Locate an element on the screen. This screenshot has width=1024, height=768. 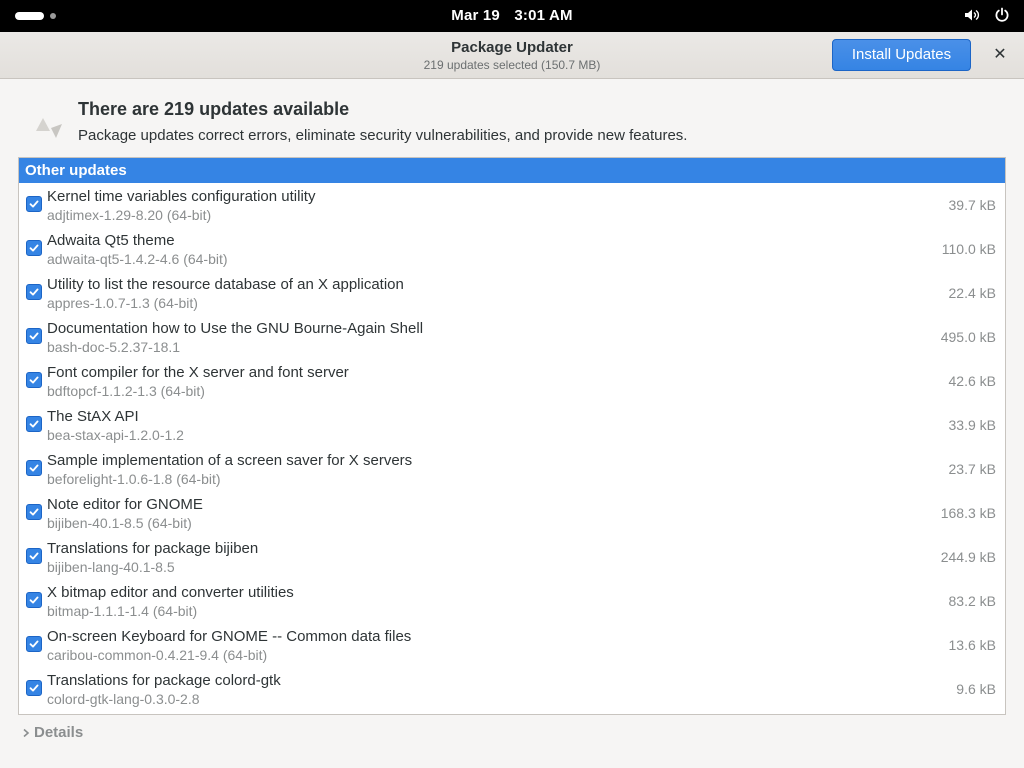
update-package: appres-1.0.7-1.3 (64-bit) is located at coordinates (122, 303).